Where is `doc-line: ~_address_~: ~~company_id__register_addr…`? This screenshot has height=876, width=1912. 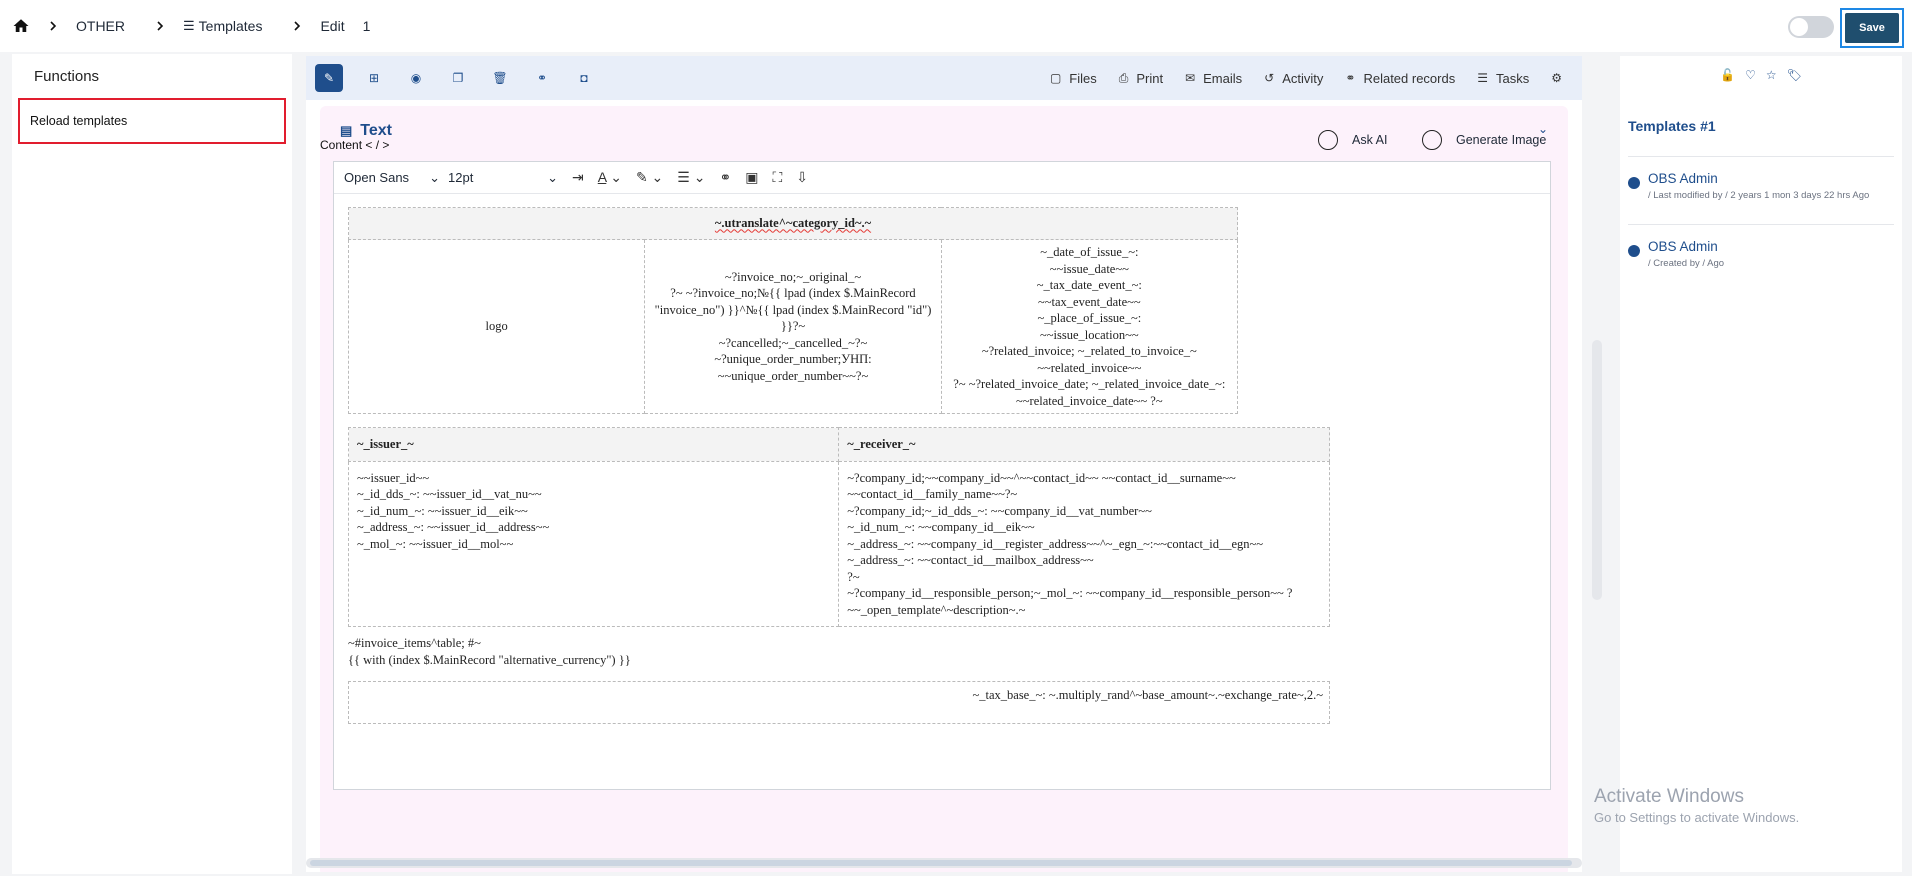
doc-line: ~_address_~: ~~company_id__register_addr… is located at coordinates (1055, 543).